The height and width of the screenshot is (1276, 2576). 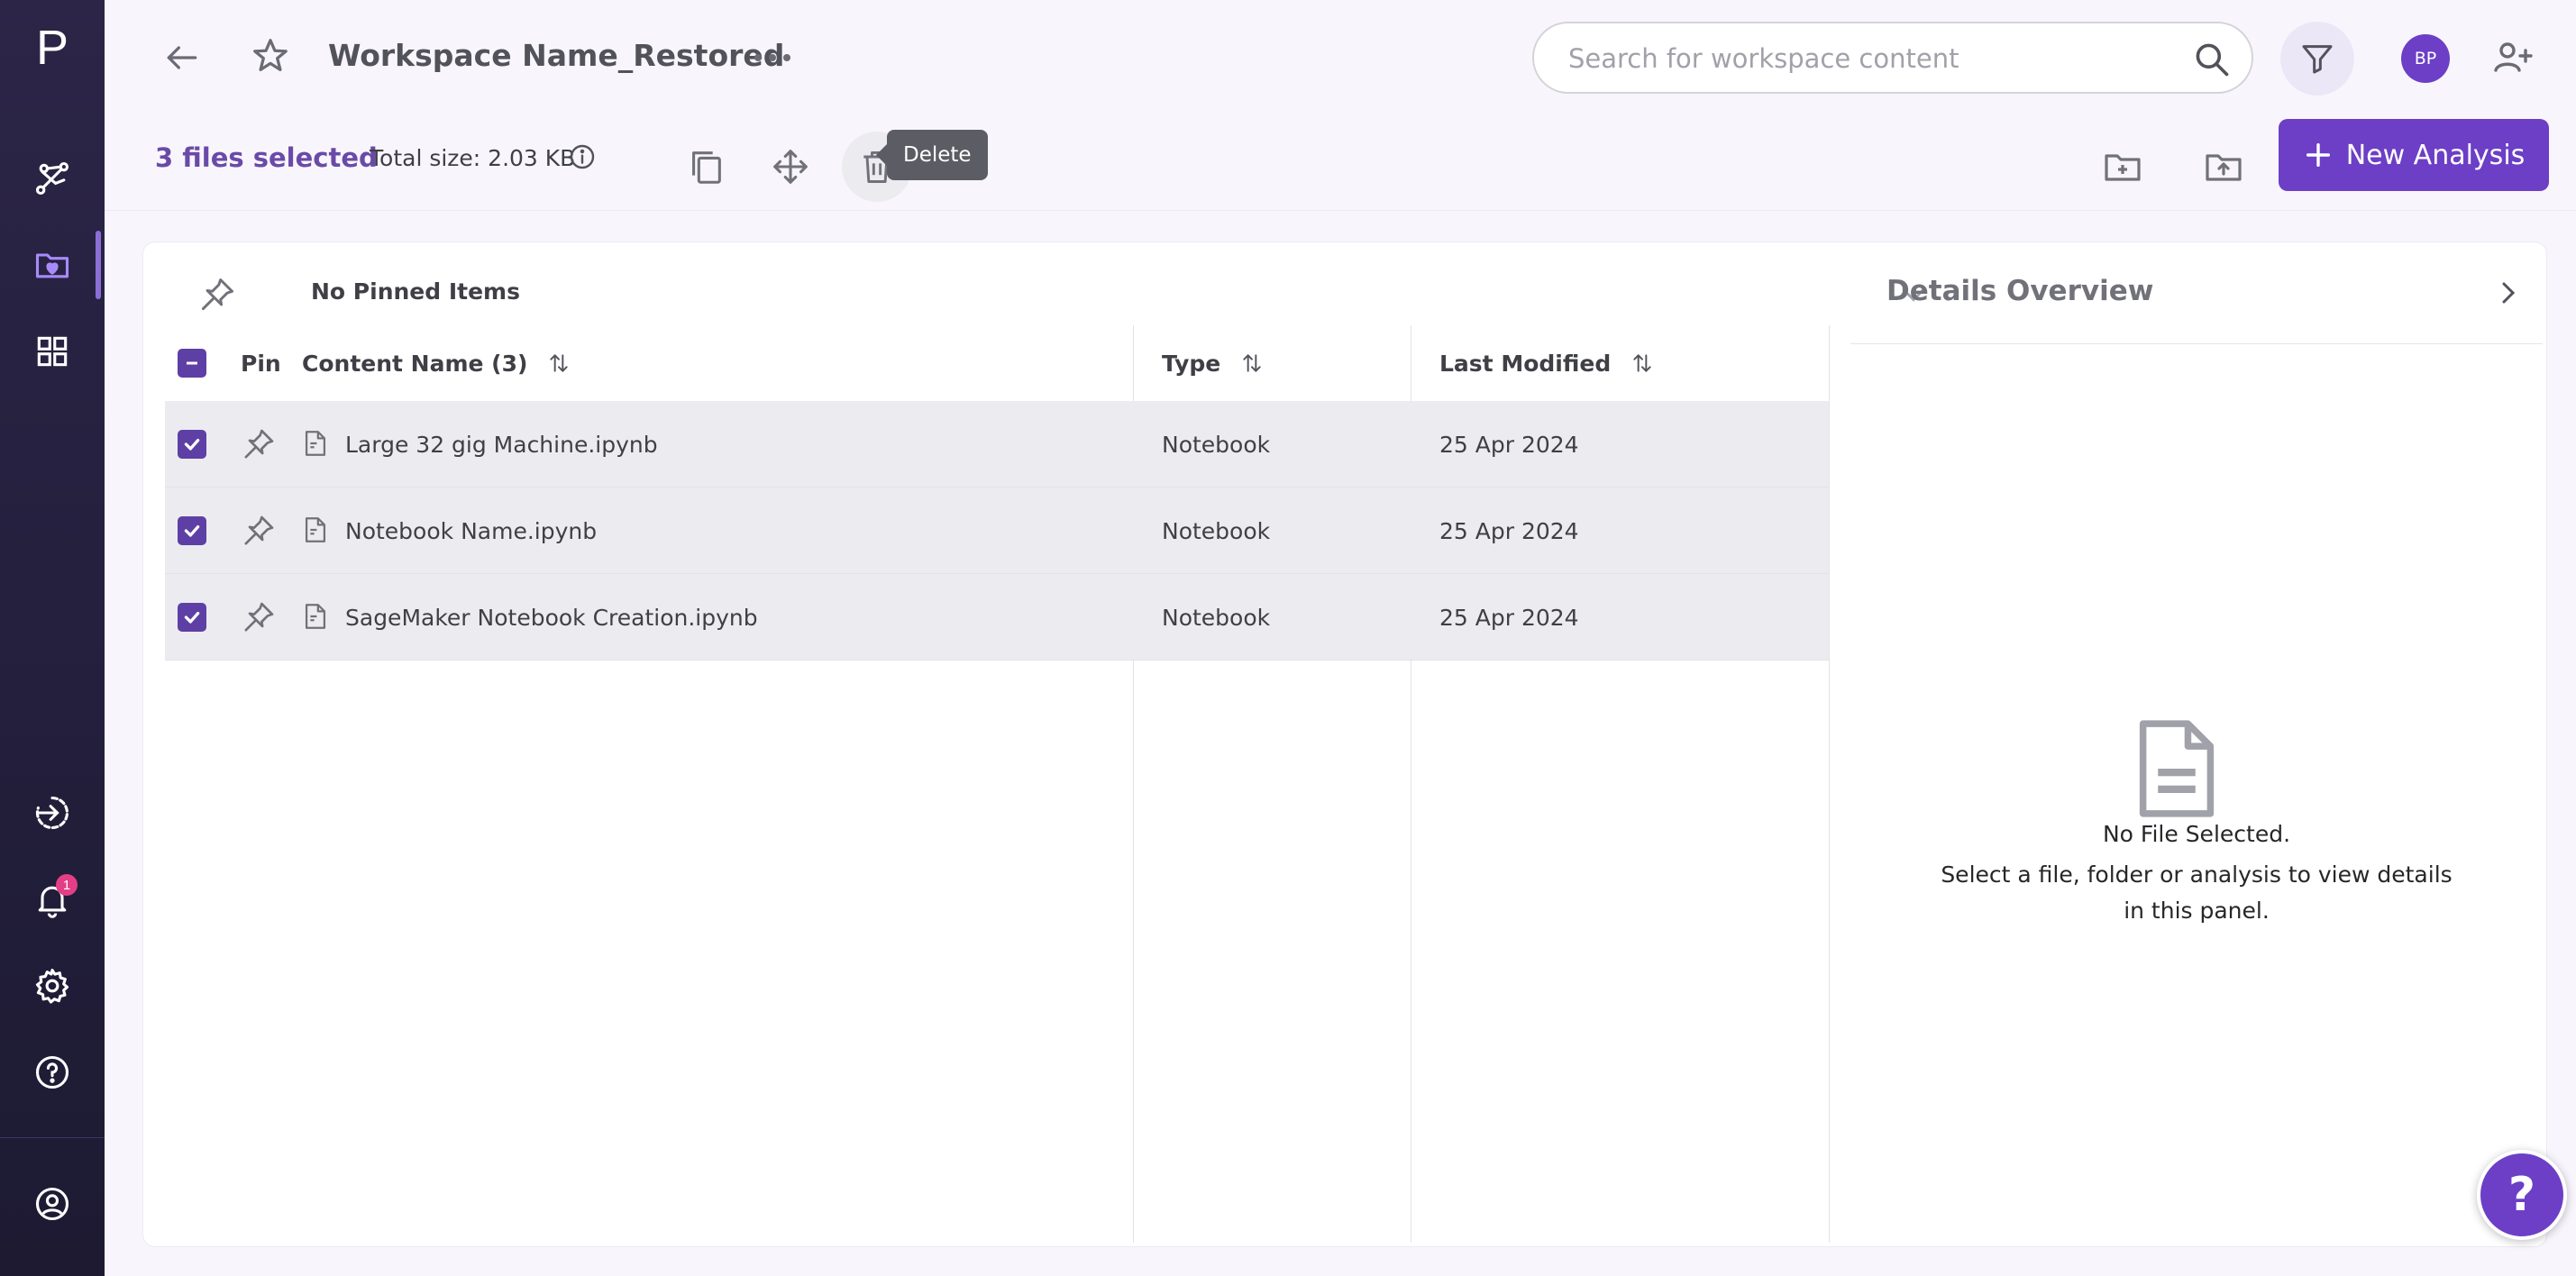 I want to click on sidebar: P 1, so click(x=52, y=638).